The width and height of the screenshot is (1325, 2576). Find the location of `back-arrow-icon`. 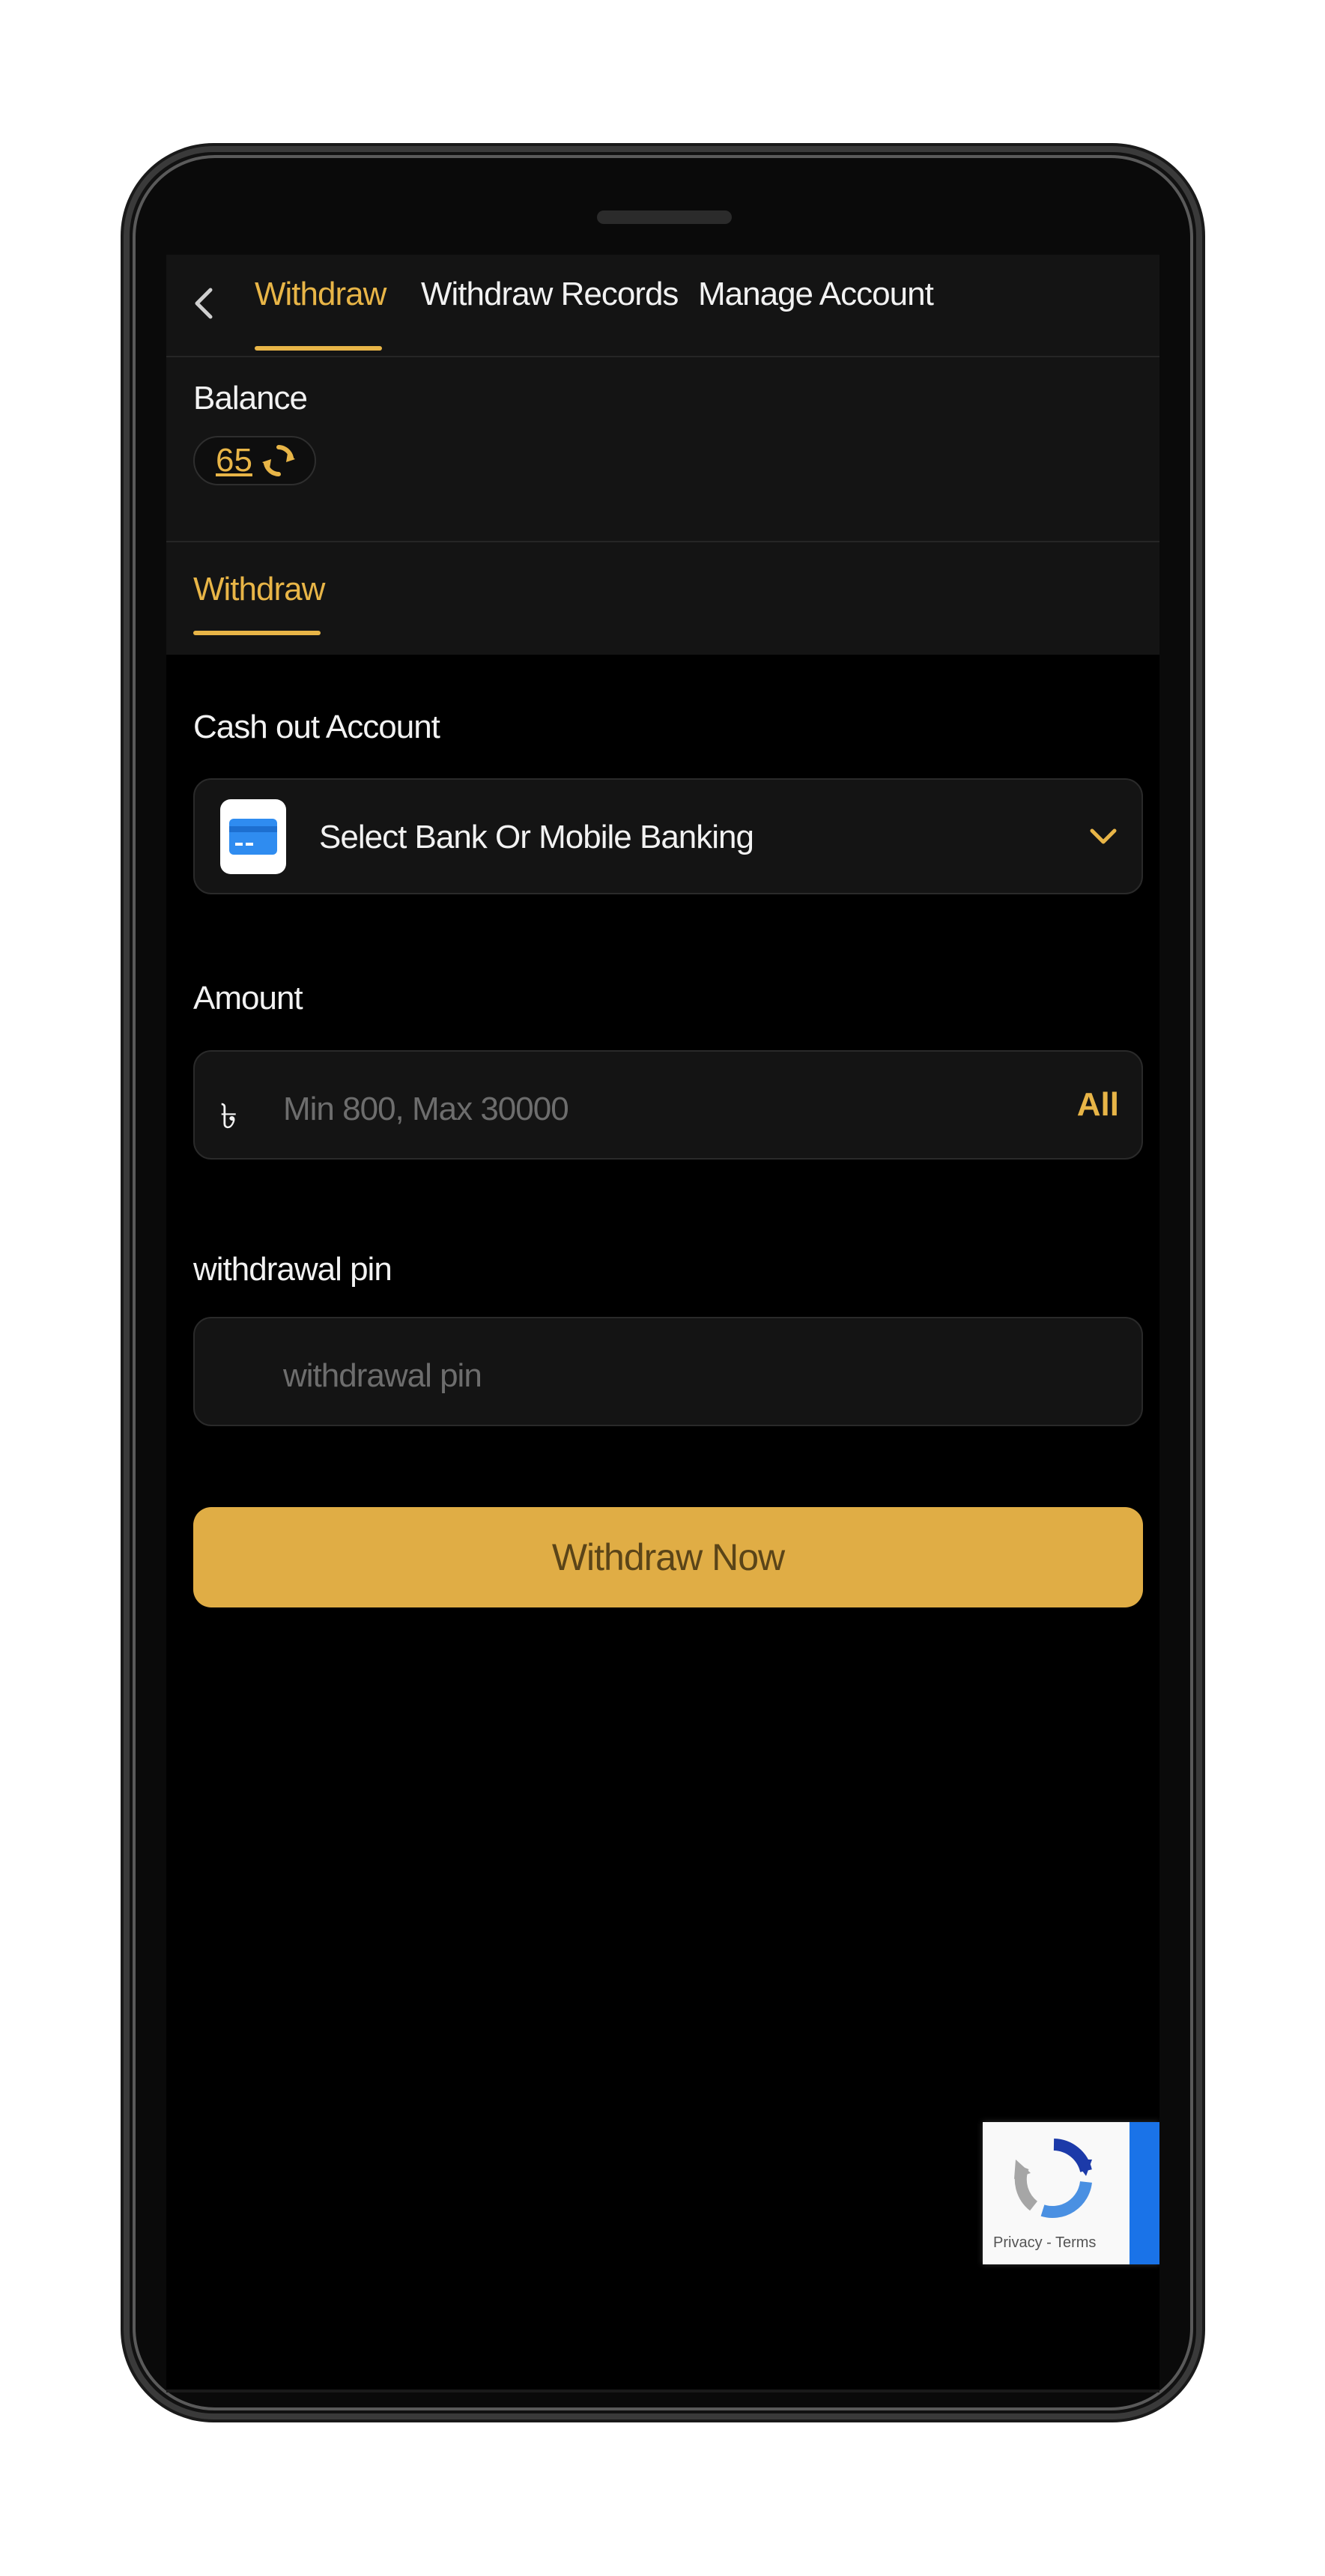

back-arrow-icon is located at coordinates (204, 303).